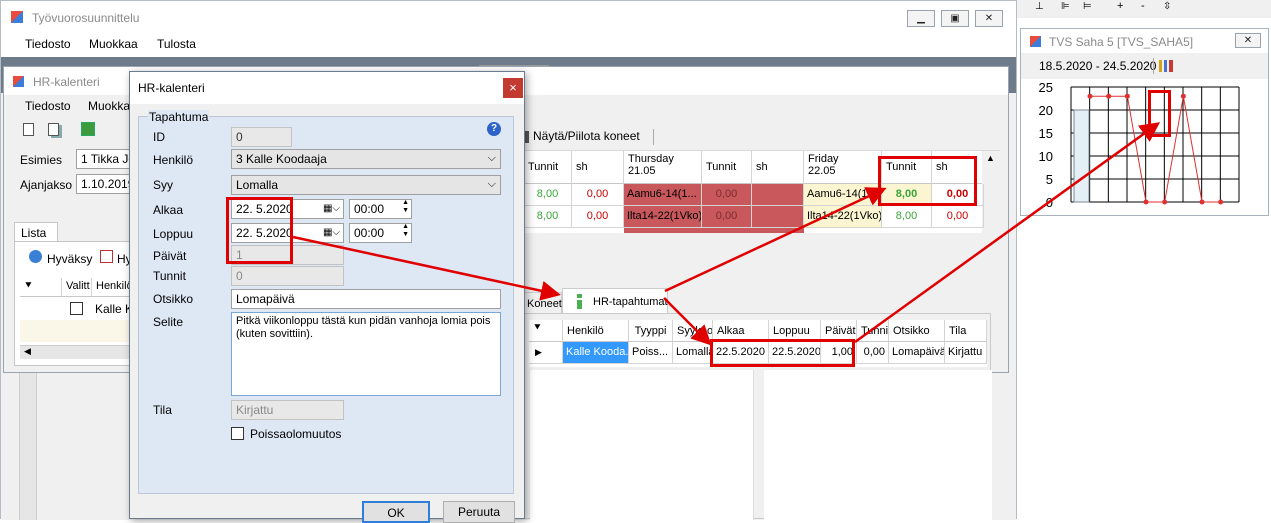 This screenshot has width=1271, height=523. What do you see at coordinates (778, 167) in the screenshot?
I see `hdr-sh-2: sh` at bounding box center [778, 167].